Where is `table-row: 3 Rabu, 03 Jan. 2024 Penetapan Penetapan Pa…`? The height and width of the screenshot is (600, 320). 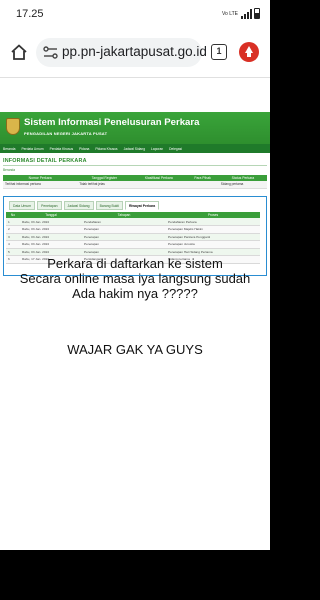
table-row: 3 Rabu, 03 Jan. 2024 Penetapan Penetapan Pa… is located at coordinates (133, 237).